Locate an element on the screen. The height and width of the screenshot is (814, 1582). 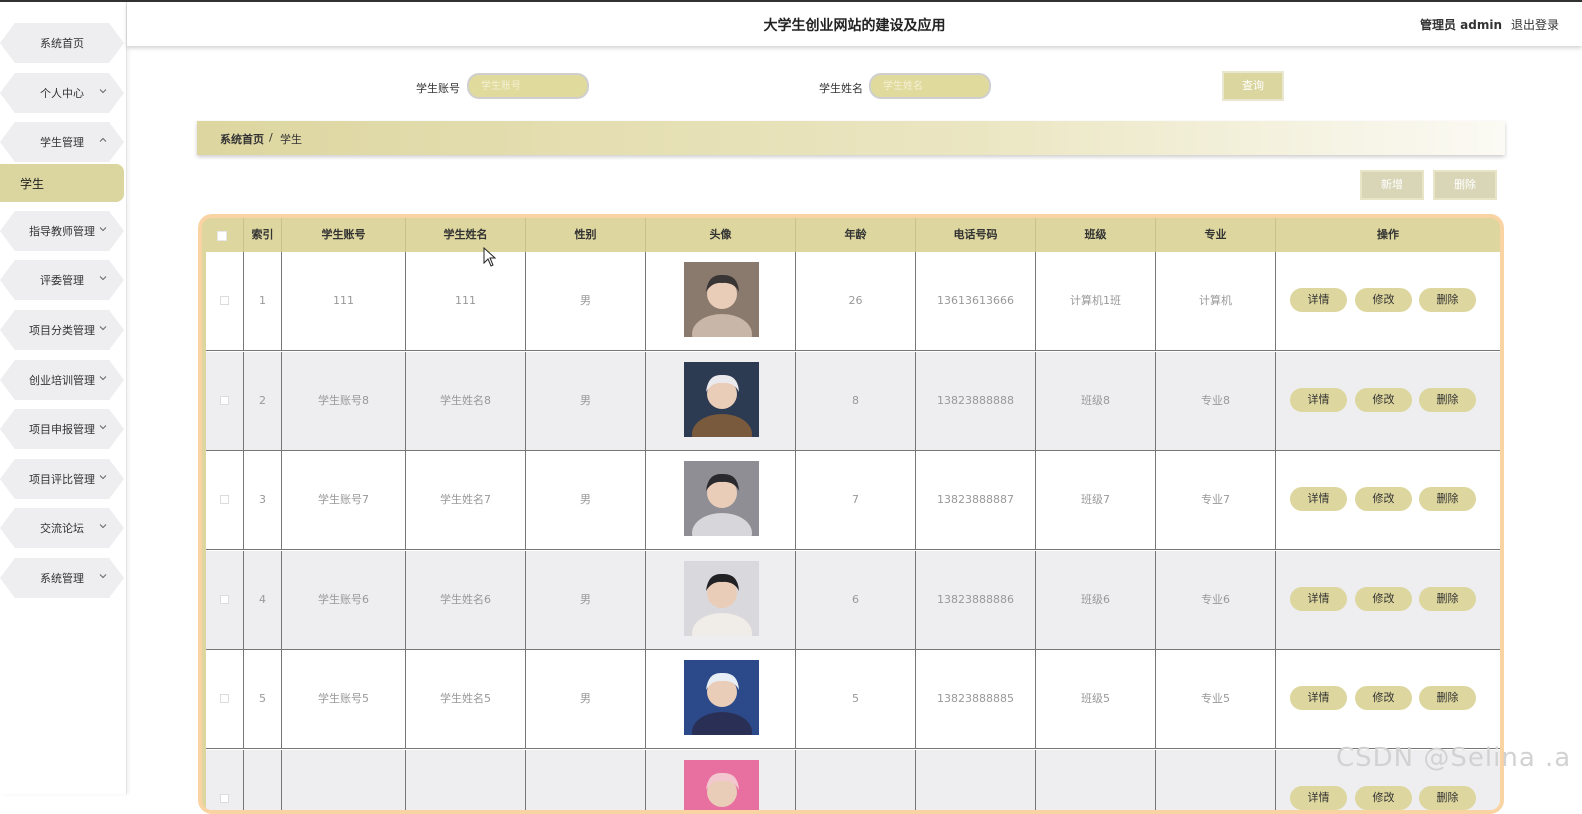
column-header-avatar: 头像 is located at coordinates (721, 235).